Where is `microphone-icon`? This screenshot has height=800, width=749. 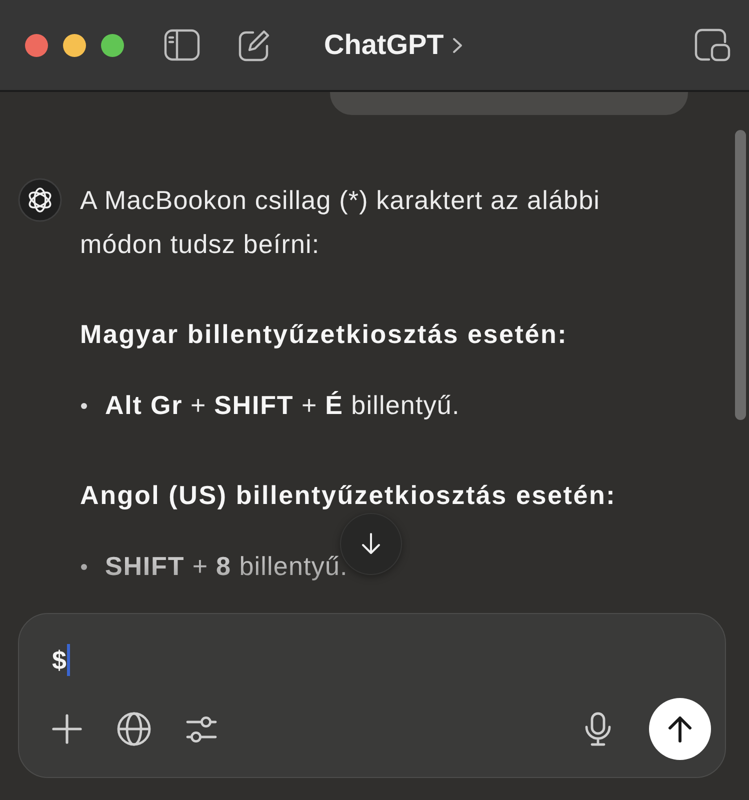
microphone-icon is located at coordinates (598, 729).